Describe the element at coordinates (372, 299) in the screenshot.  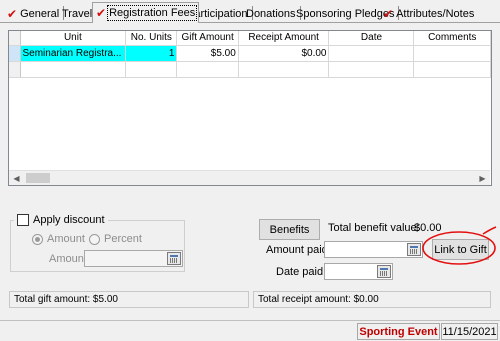
I see `total-receipt-amount: Total receipt amount: $0.00` at that location.